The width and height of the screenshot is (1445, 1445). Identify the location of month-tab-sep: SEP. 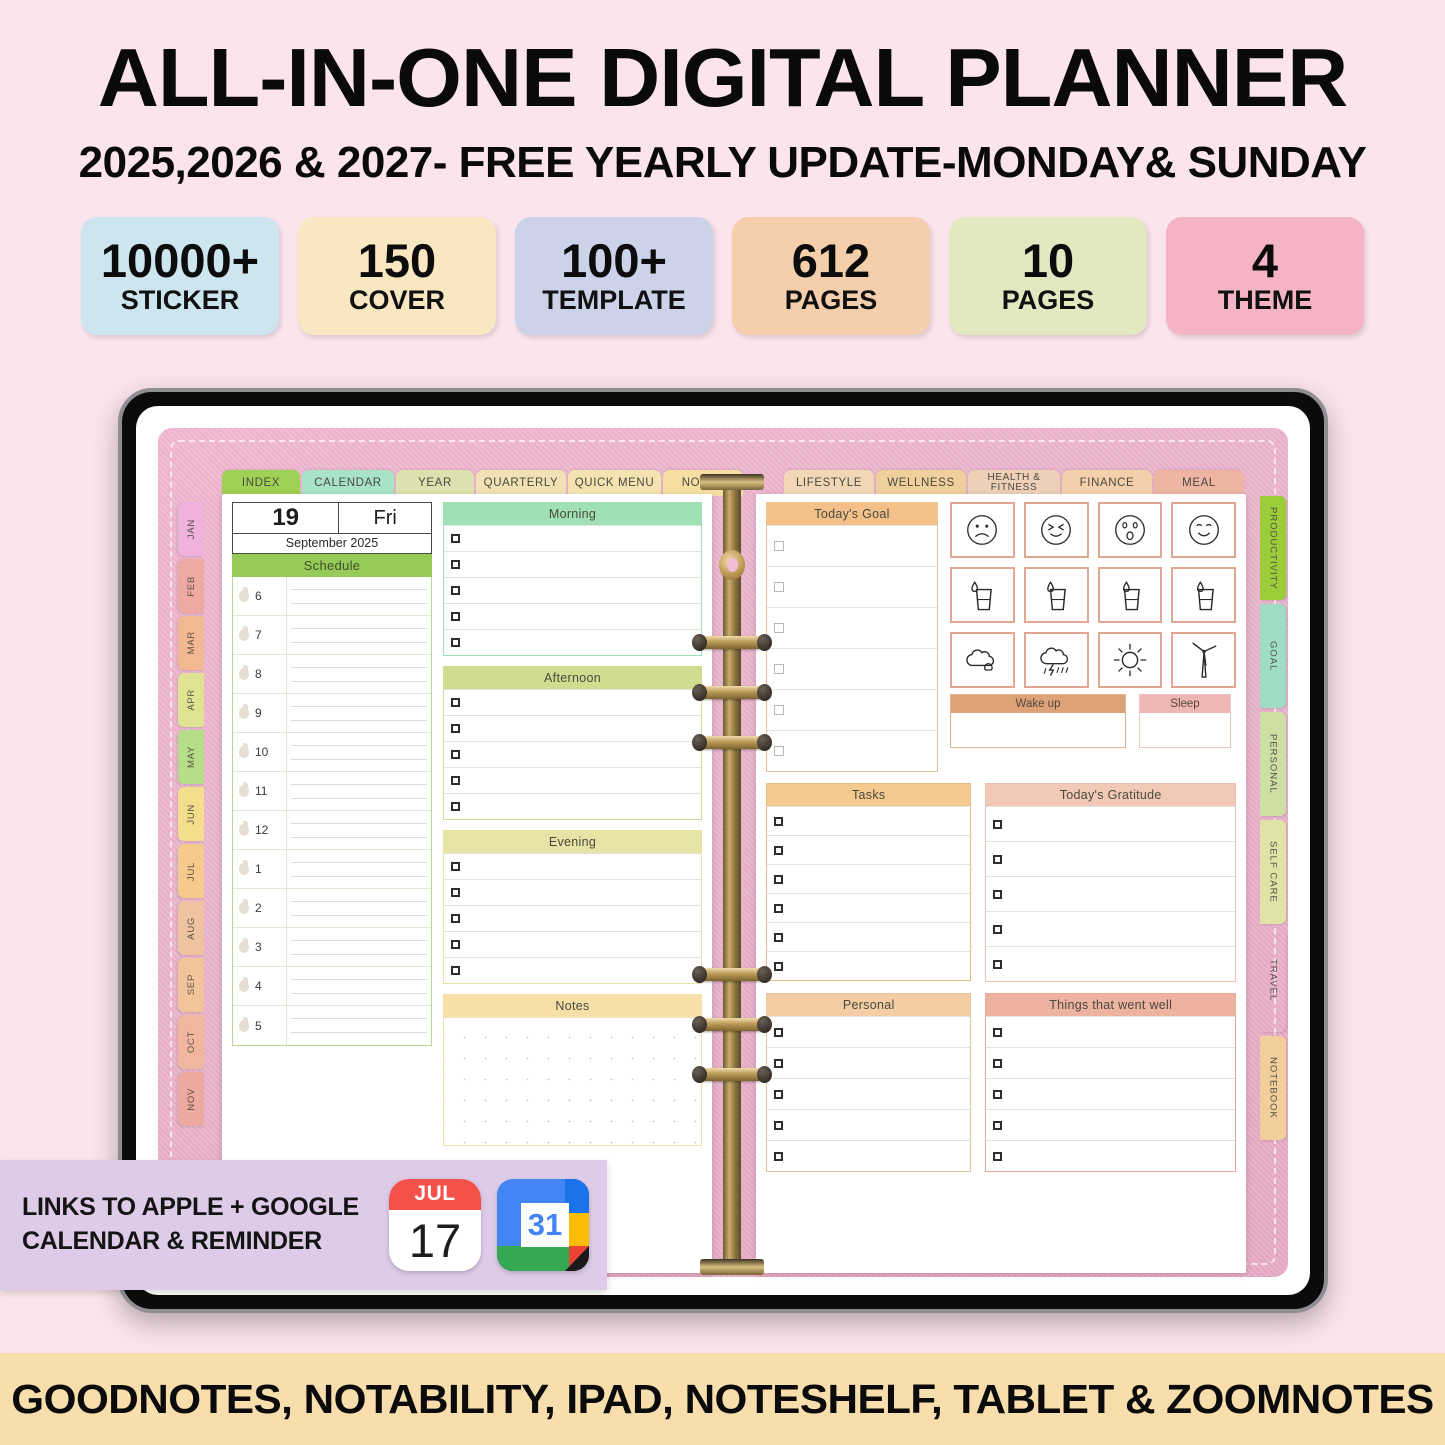
(191, 985).